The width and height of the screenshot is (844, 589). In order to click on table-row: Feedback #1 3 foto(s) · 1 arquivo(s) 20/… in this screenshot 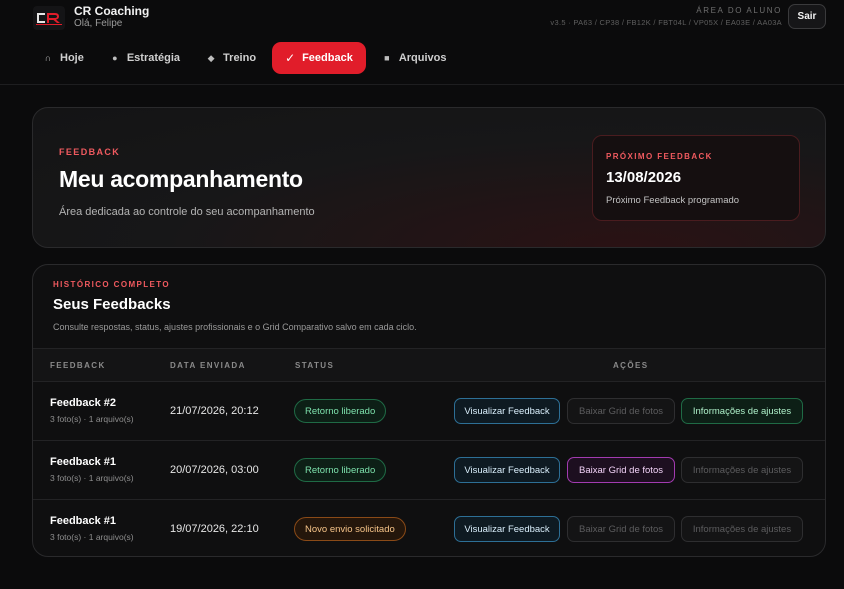, I will do `click(429, 470)`.